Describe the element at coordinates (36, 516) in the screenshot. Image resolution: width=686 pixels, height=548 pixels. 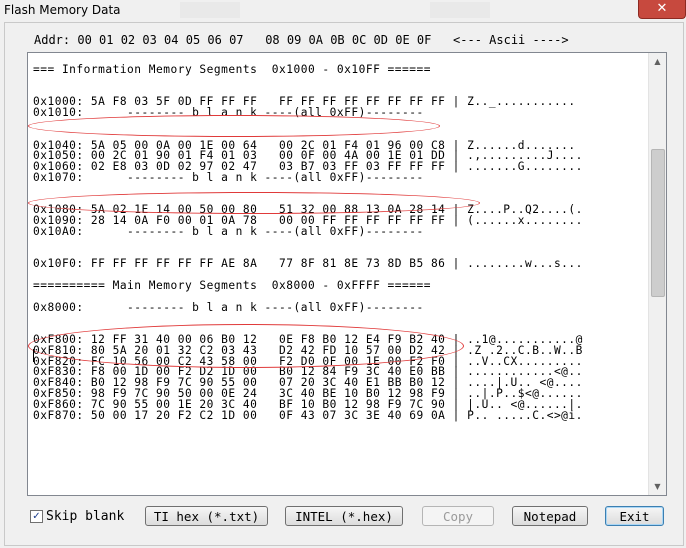
I see `skip-blank-checkbox: ✓` at that location.